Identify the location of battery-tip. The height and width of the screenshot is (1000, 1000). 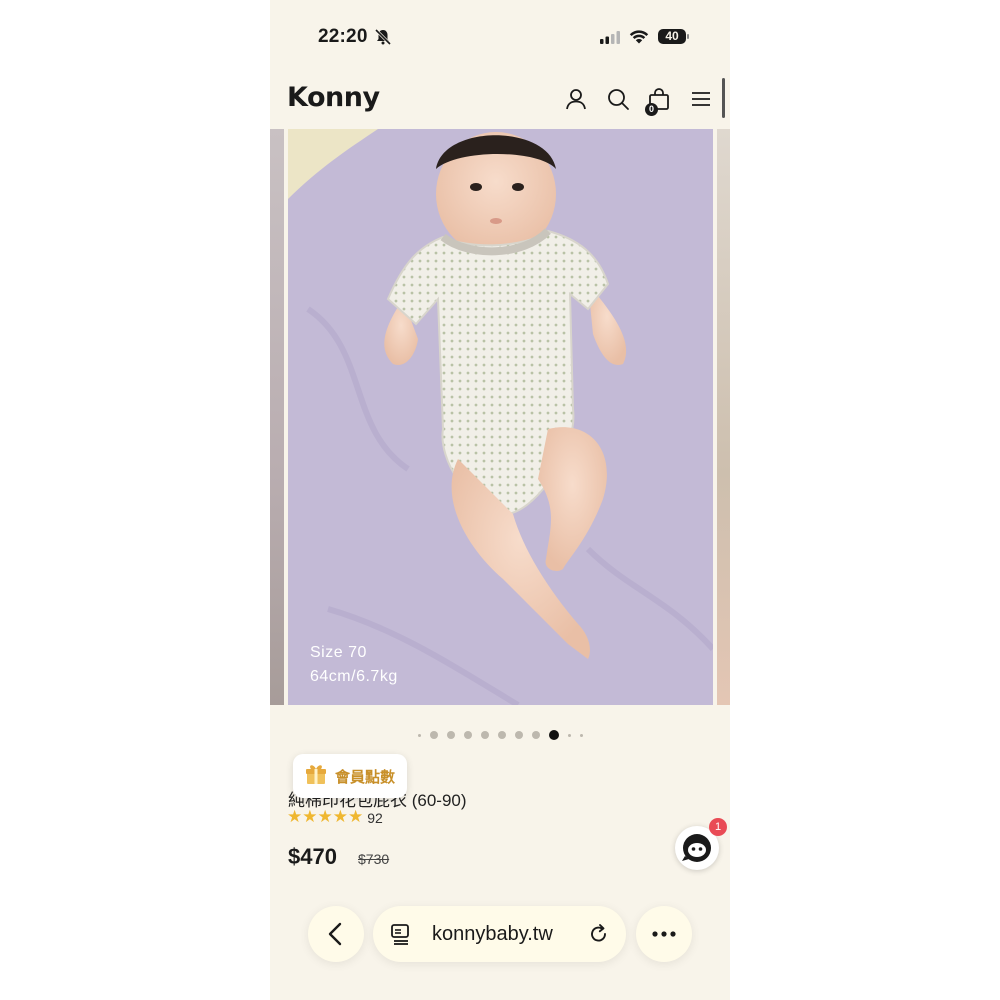
(688, 36).